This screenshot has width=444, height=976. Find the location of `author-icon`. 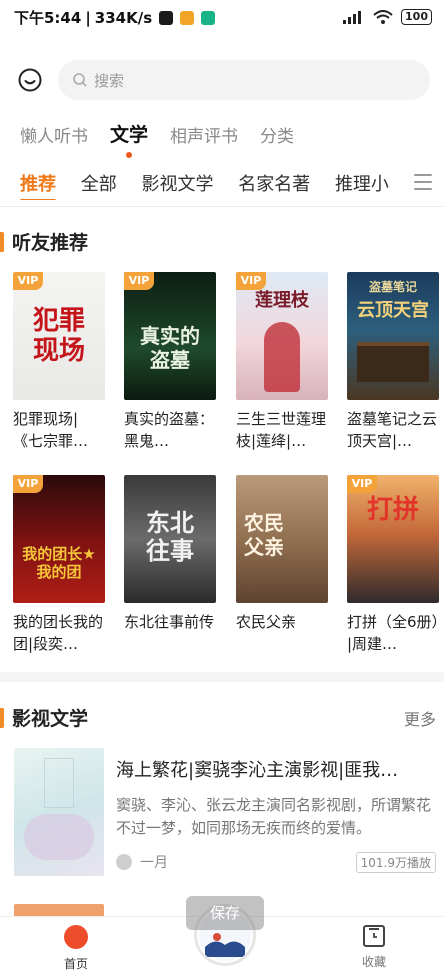

author-icon is located at coordinates (124, 862).